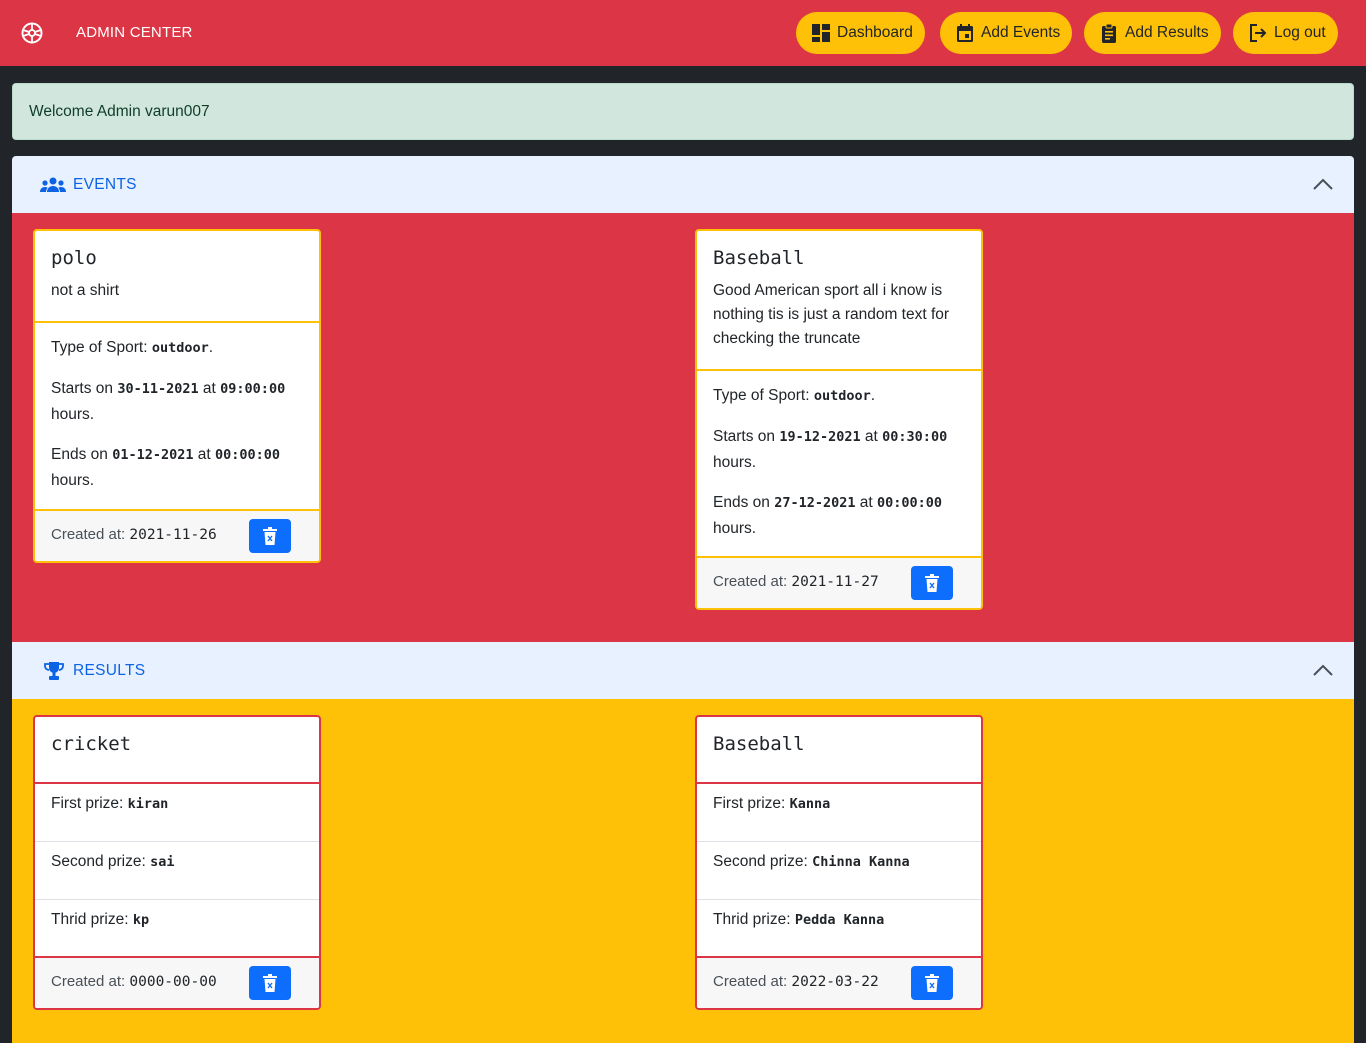 The image size is (1366, 1043). What do you see at coordinates (796, 981) in the screenshot?
I see `created-at: Created at: 2022-03-22` at bounding box center [796, 981].